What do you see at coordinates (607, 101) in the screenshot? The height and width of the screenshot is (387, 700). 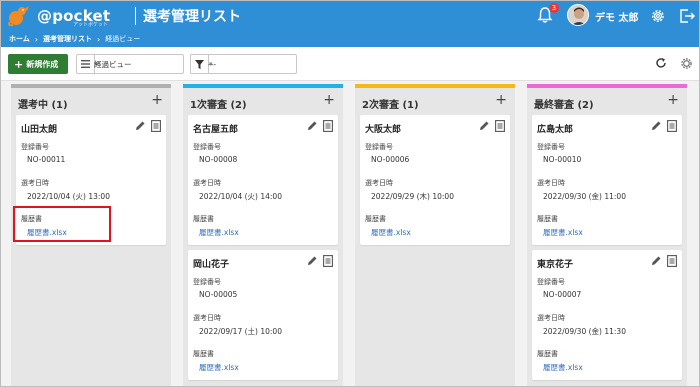 I see `column-header: 最終審査 (2) +` at bounding box center [607, 101].